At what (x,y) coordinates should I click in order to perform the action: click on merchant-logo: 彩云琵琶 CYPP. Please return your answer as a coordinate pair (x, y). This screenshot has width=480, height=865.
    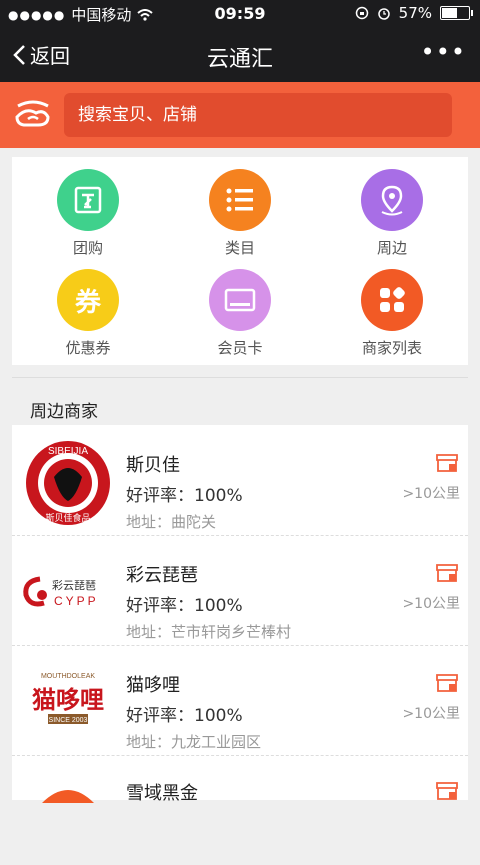
    Looking at the image, I should click on (68, 593).